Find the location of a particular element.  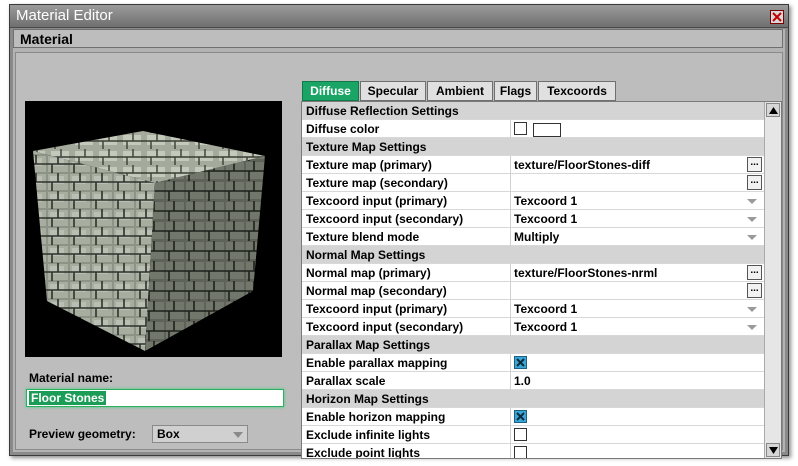

property-row: Enable horizon mapping is located at coordinates (533, 417).